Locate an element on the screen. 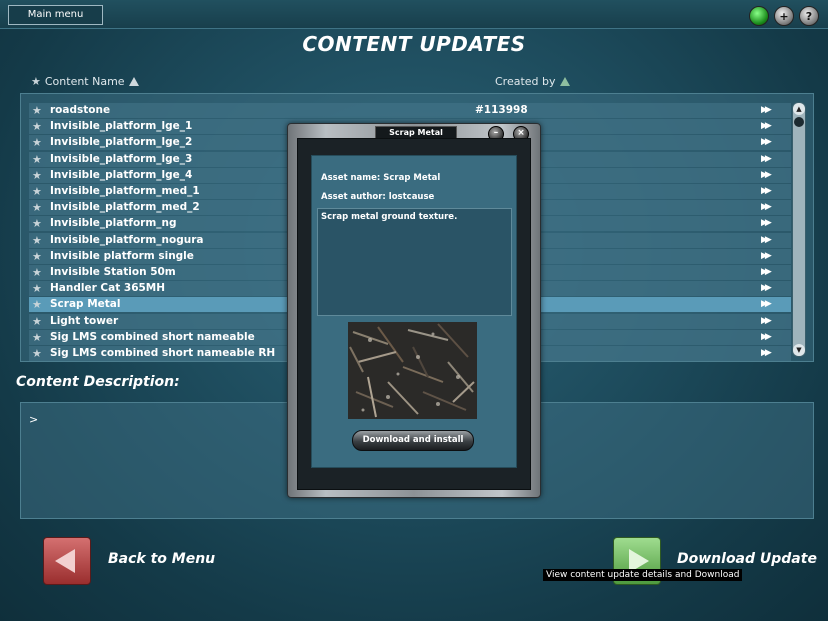 Image resolution: width=828 pixels, height=621 pixels. list-item-name: Invisible_platform_lge_3 is located at coordinates (121, 158).